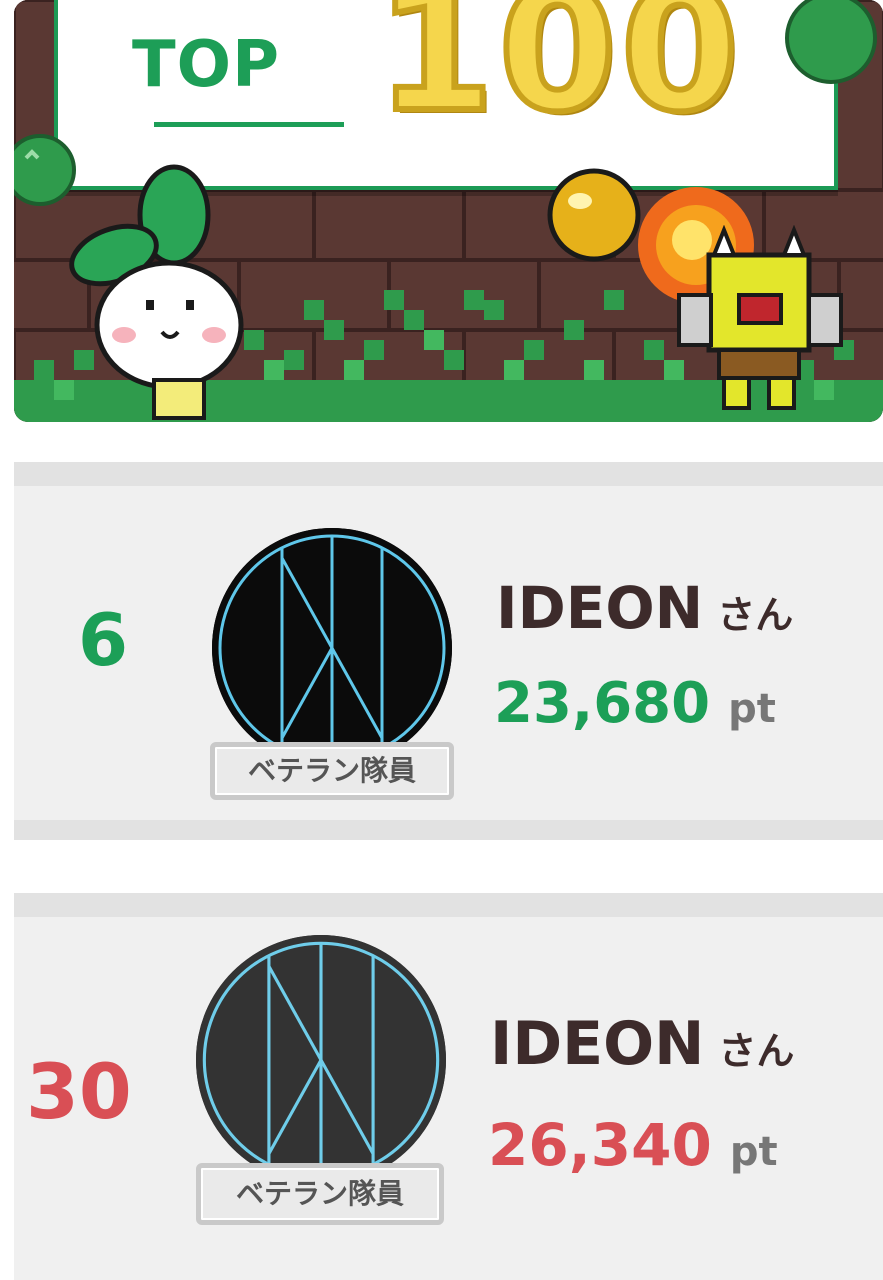 Image resolution: width=883 pixels, height=1280 pixels. Describe the element at coordinates (602, 703) in the screenshot. I see `points-value: 23,680` at that location.